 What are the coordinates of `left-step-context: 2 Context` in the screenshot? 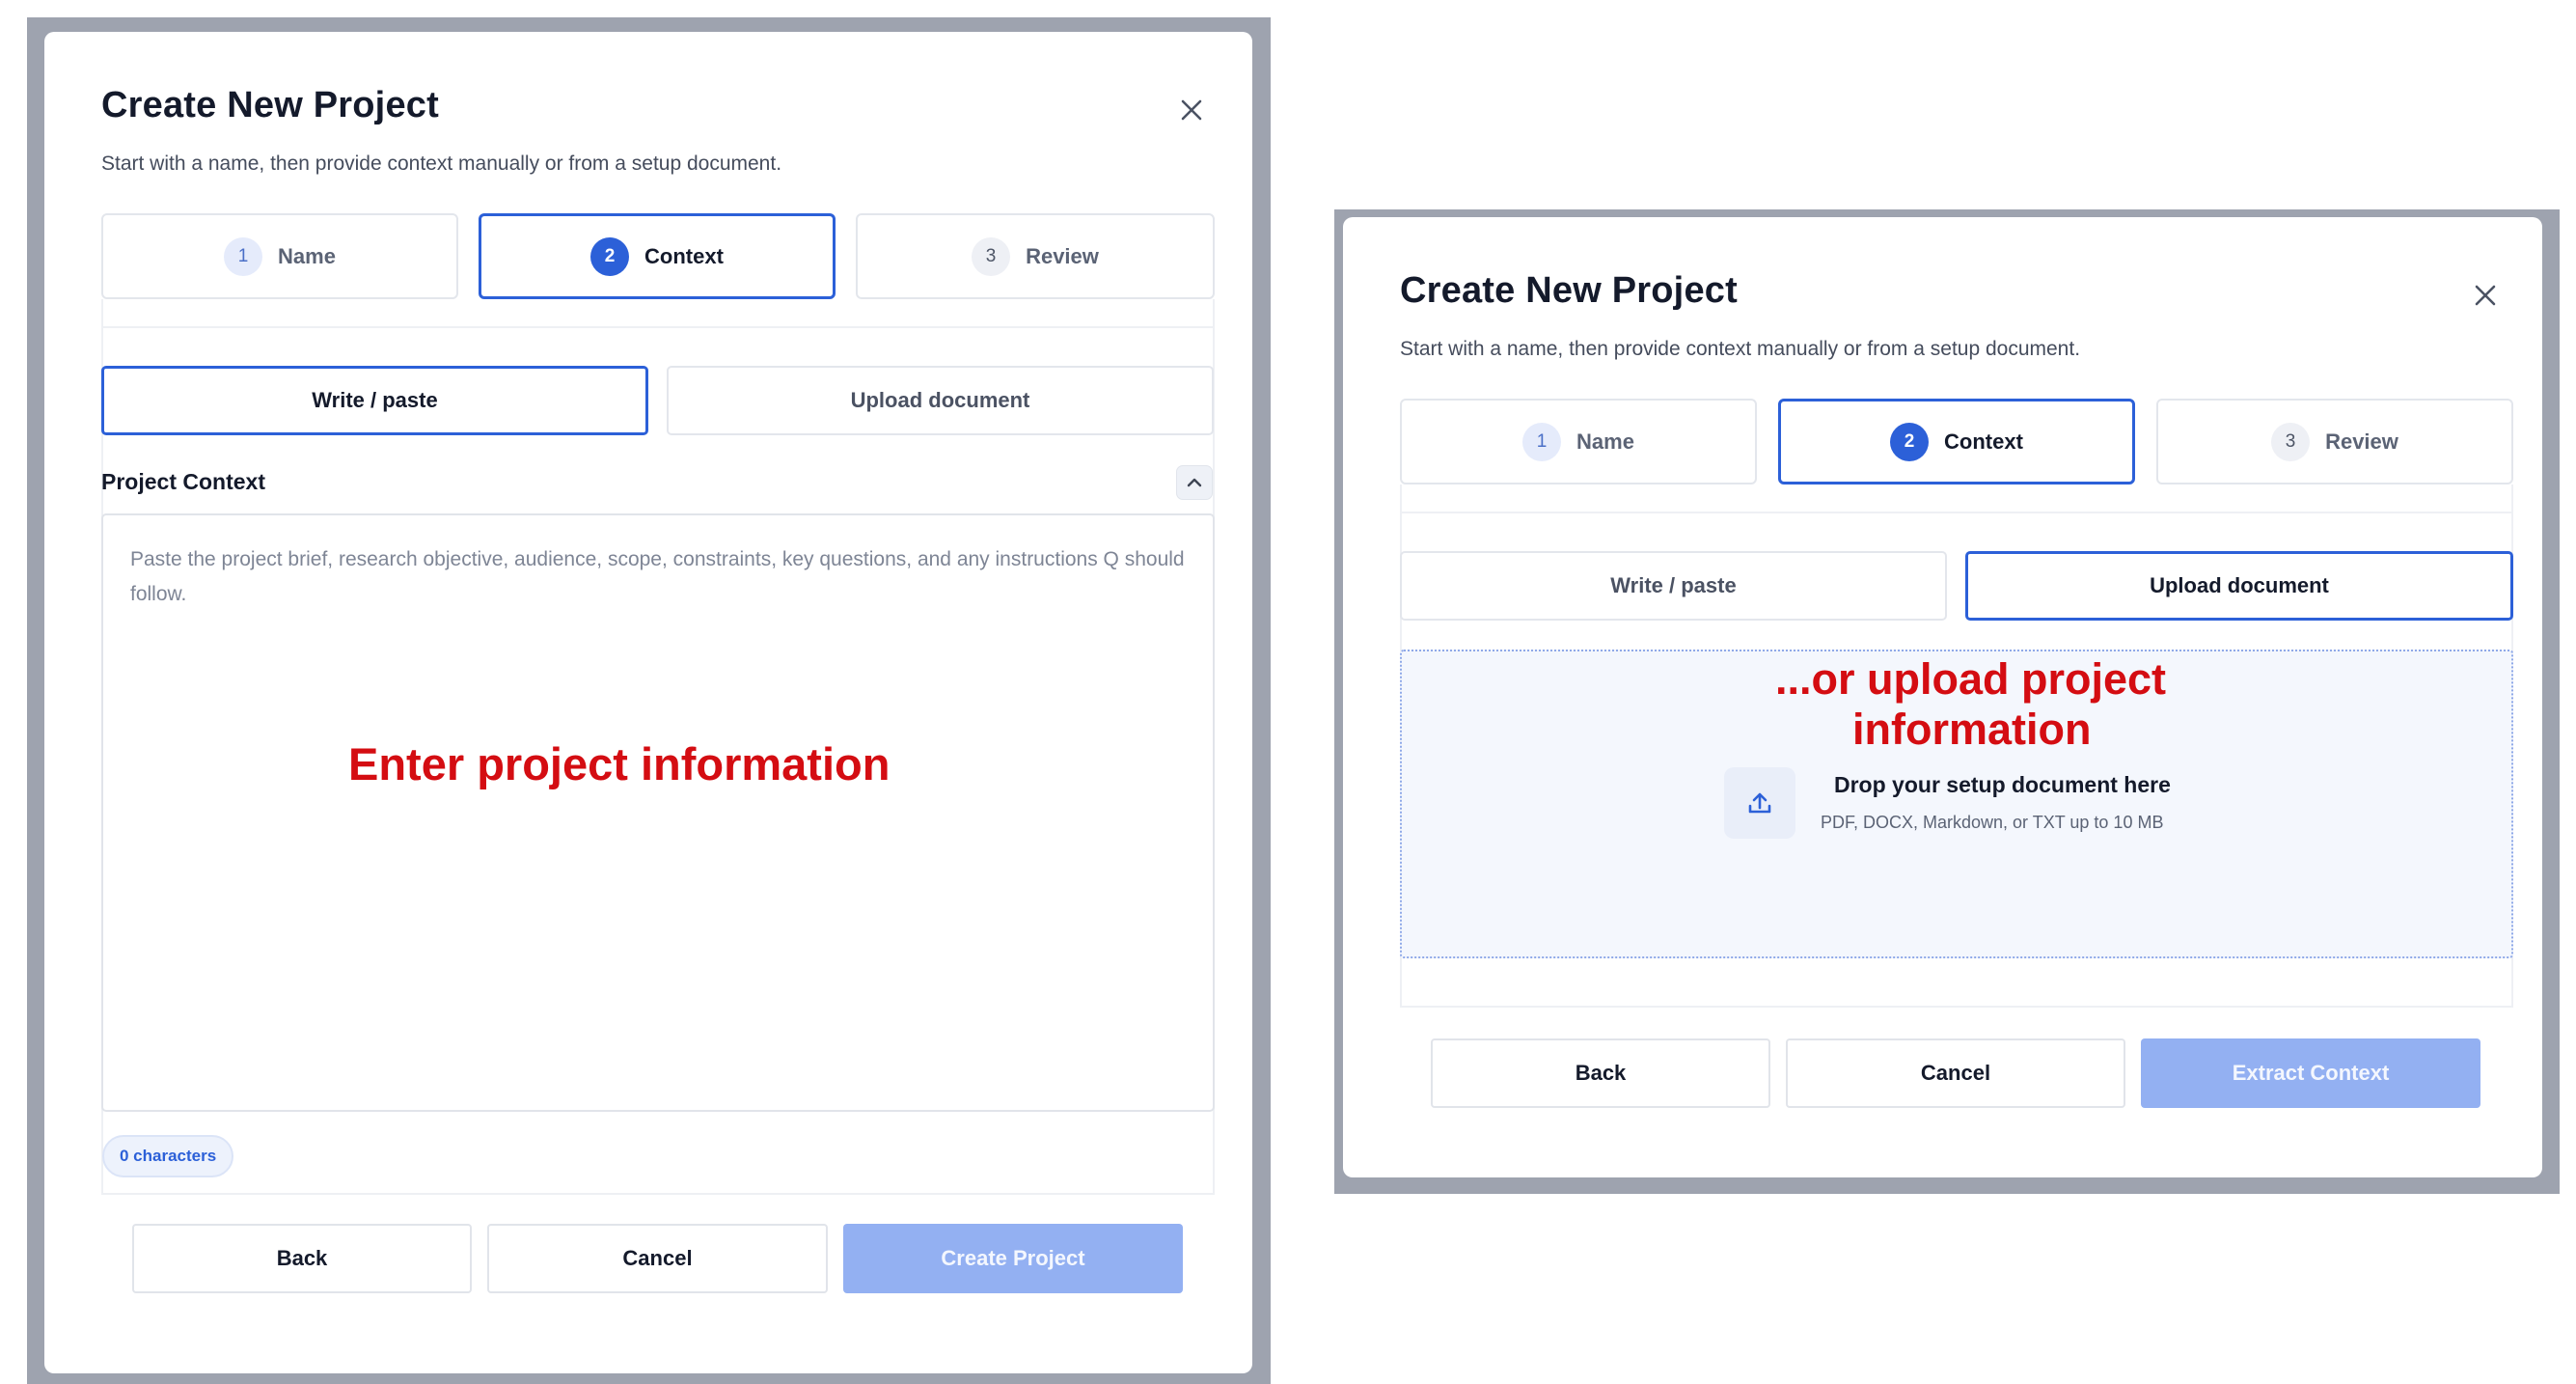 It's located at (658, 256).